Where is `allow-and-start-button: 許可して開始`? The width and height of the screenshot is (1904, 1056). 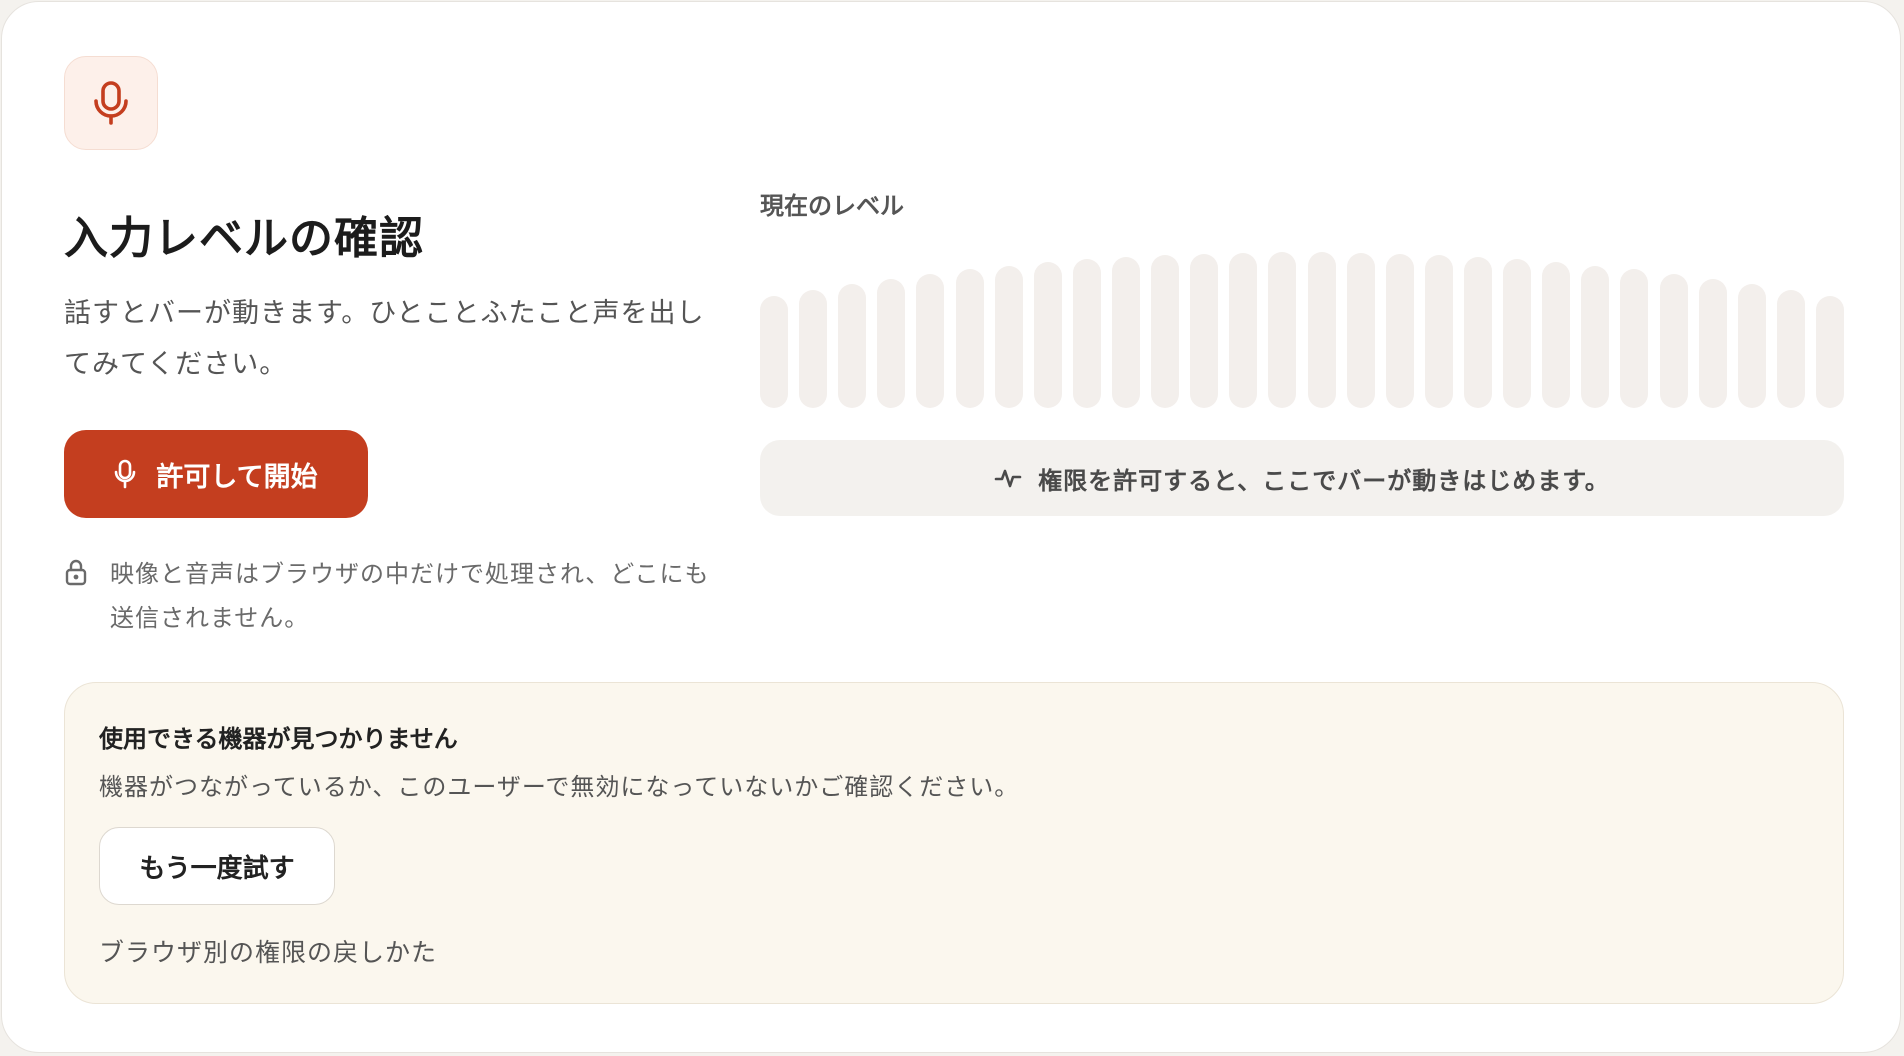
allow-and-start-button: 許可して開始 is located at coordinates (216, 474).